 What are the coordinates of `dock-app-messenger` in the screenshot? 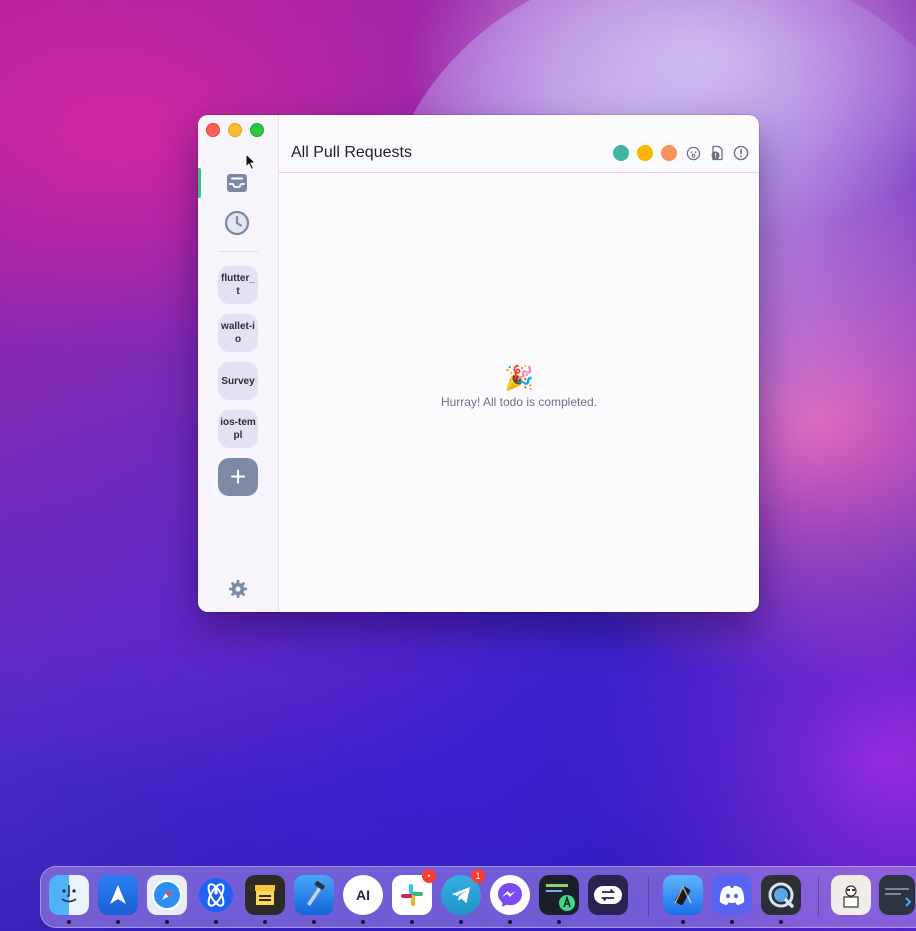 It's located at (510, 899).